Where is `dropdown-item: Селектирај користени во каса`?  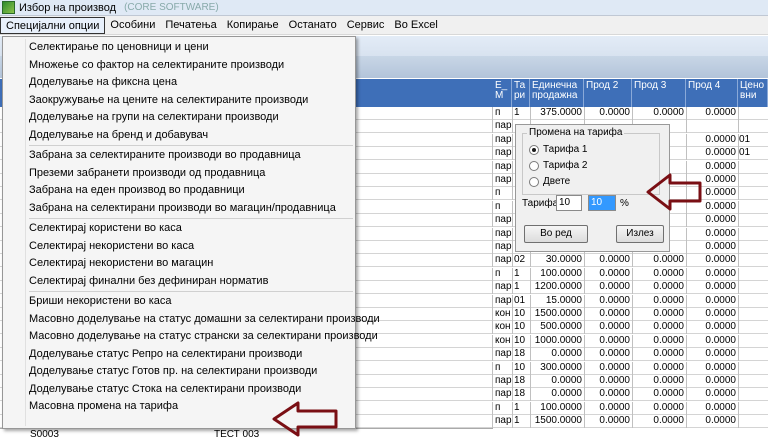
dropdown-item: Селектирај користени во каса is located at coordinates (179, 229).